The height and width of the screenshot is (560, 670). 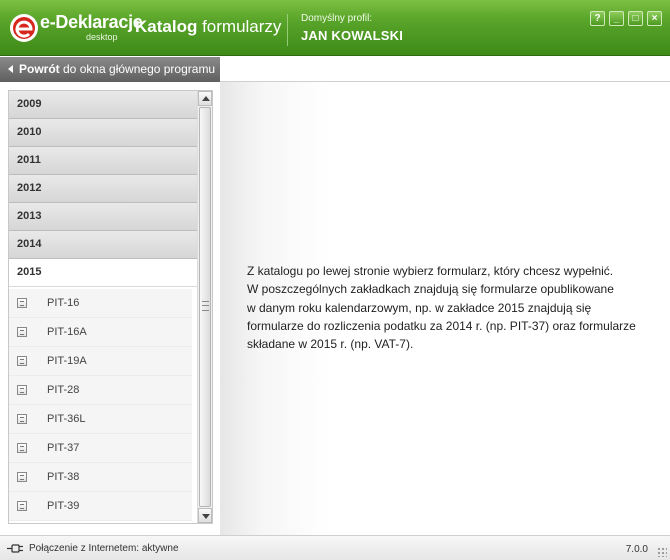 What do you see at coordinates (63, 303) in the screenshot?
I see `form-label: PIT-16` at bounding box center [63, 303].